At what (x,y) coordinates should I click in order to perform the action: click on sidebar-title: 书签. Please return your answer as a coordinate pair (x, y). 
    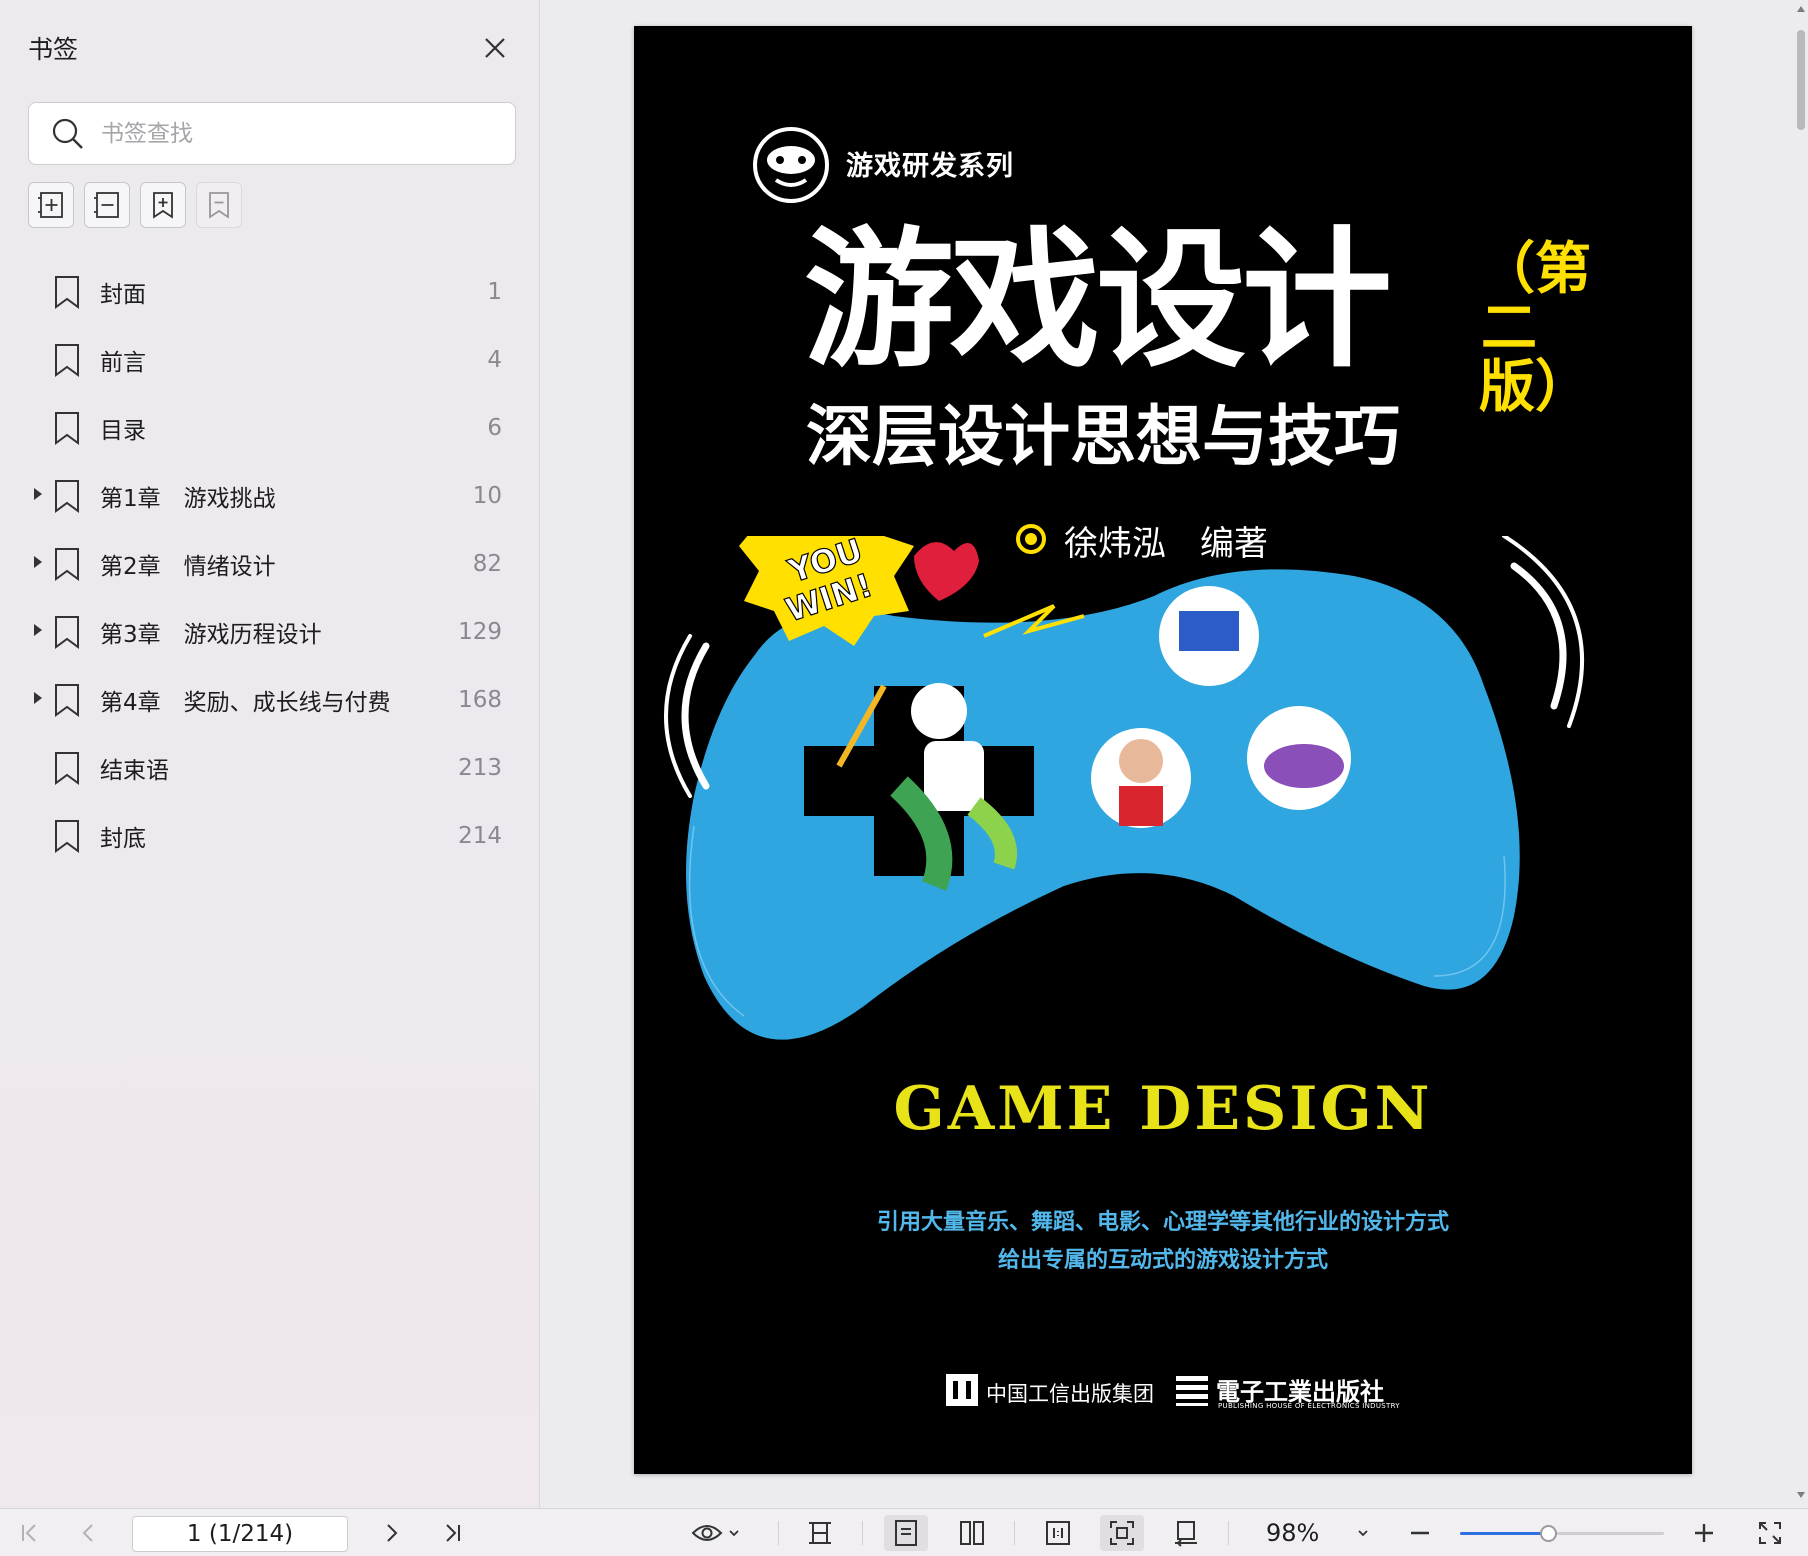
    Looking at the image, I should click on (53, 49).